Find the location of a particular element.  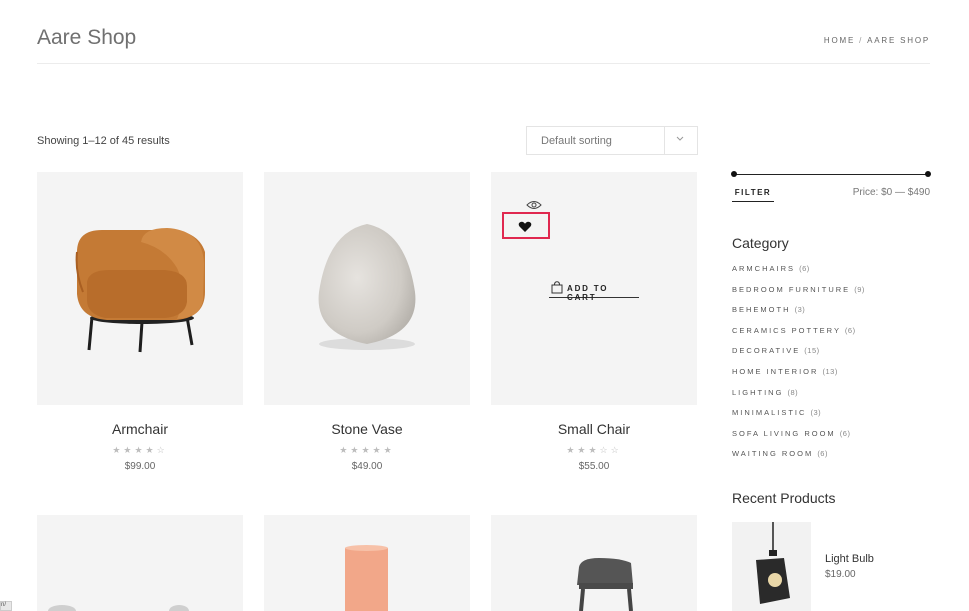

add-to-cart-button: ADD TO CART is located at coordinates (594, 291).